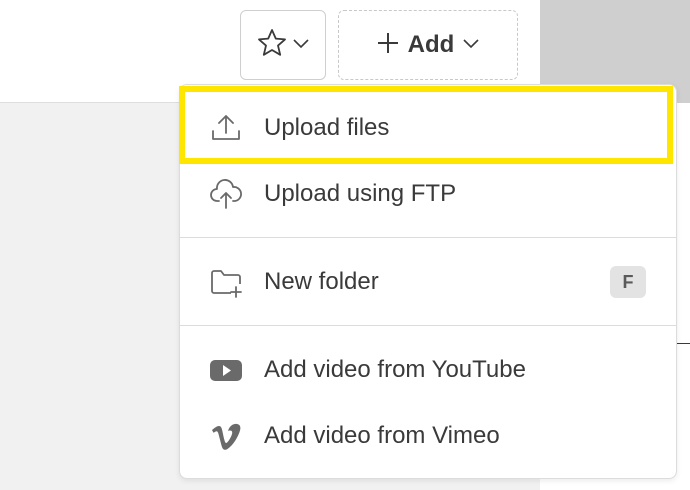  Describe the element at coordinates (327, 127) in the screenshot. I see `menu-item-label: Upload files` at that location.